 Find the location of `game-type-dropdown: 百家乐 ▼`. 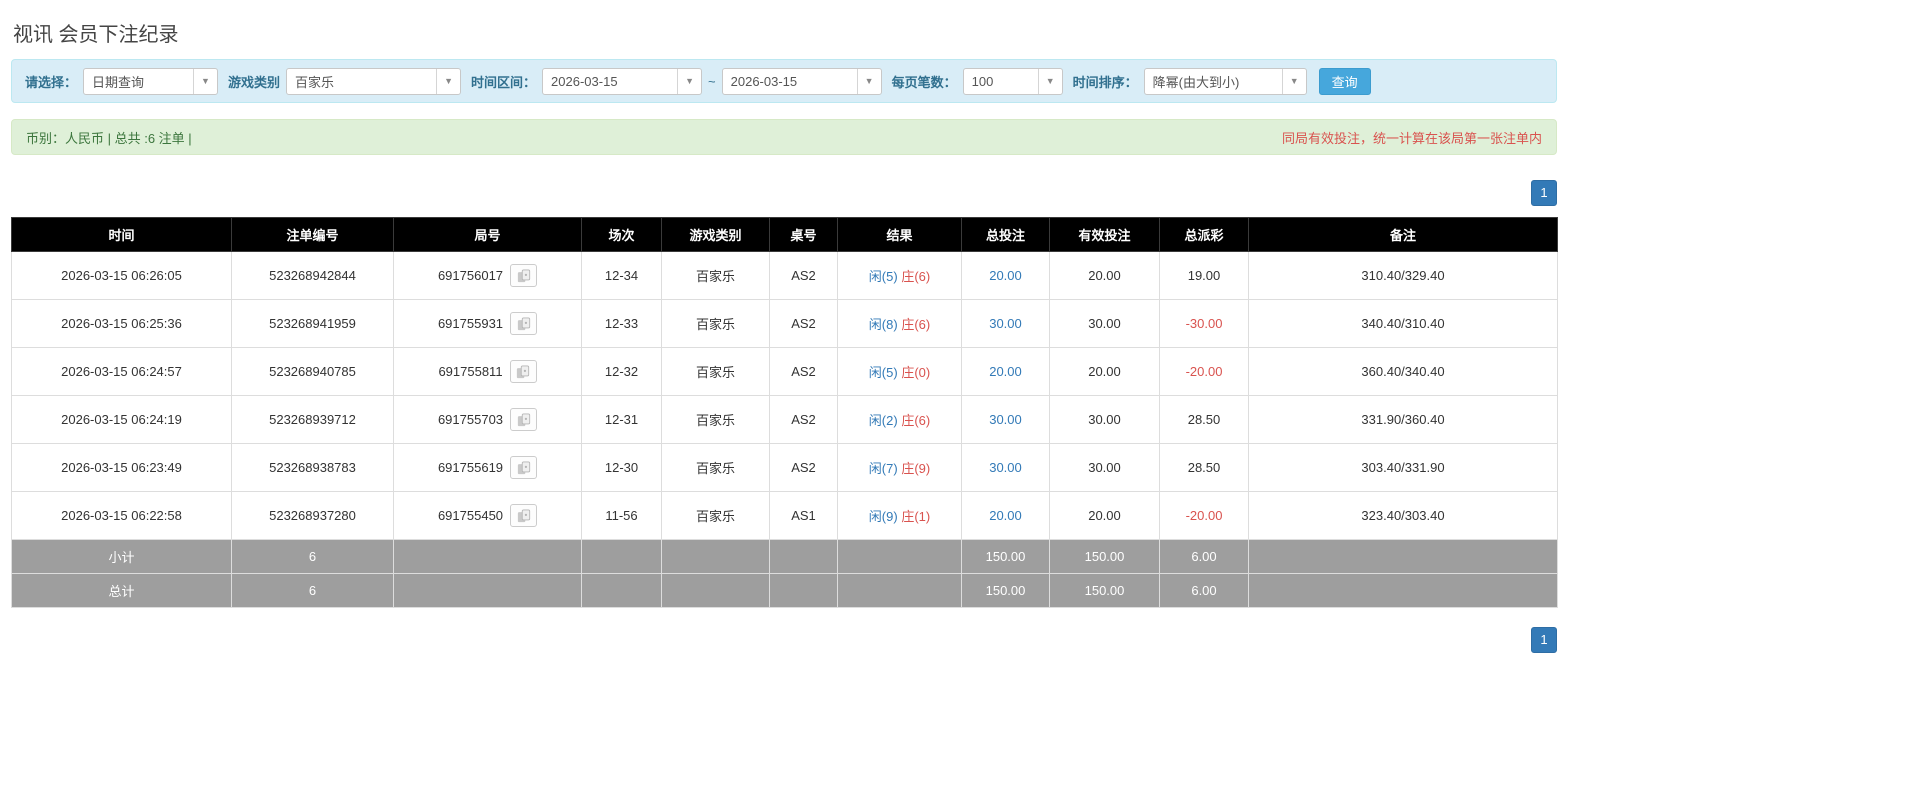

game-type-dropdown: 百家乐 ▼ is located at coordinates (374, 81).